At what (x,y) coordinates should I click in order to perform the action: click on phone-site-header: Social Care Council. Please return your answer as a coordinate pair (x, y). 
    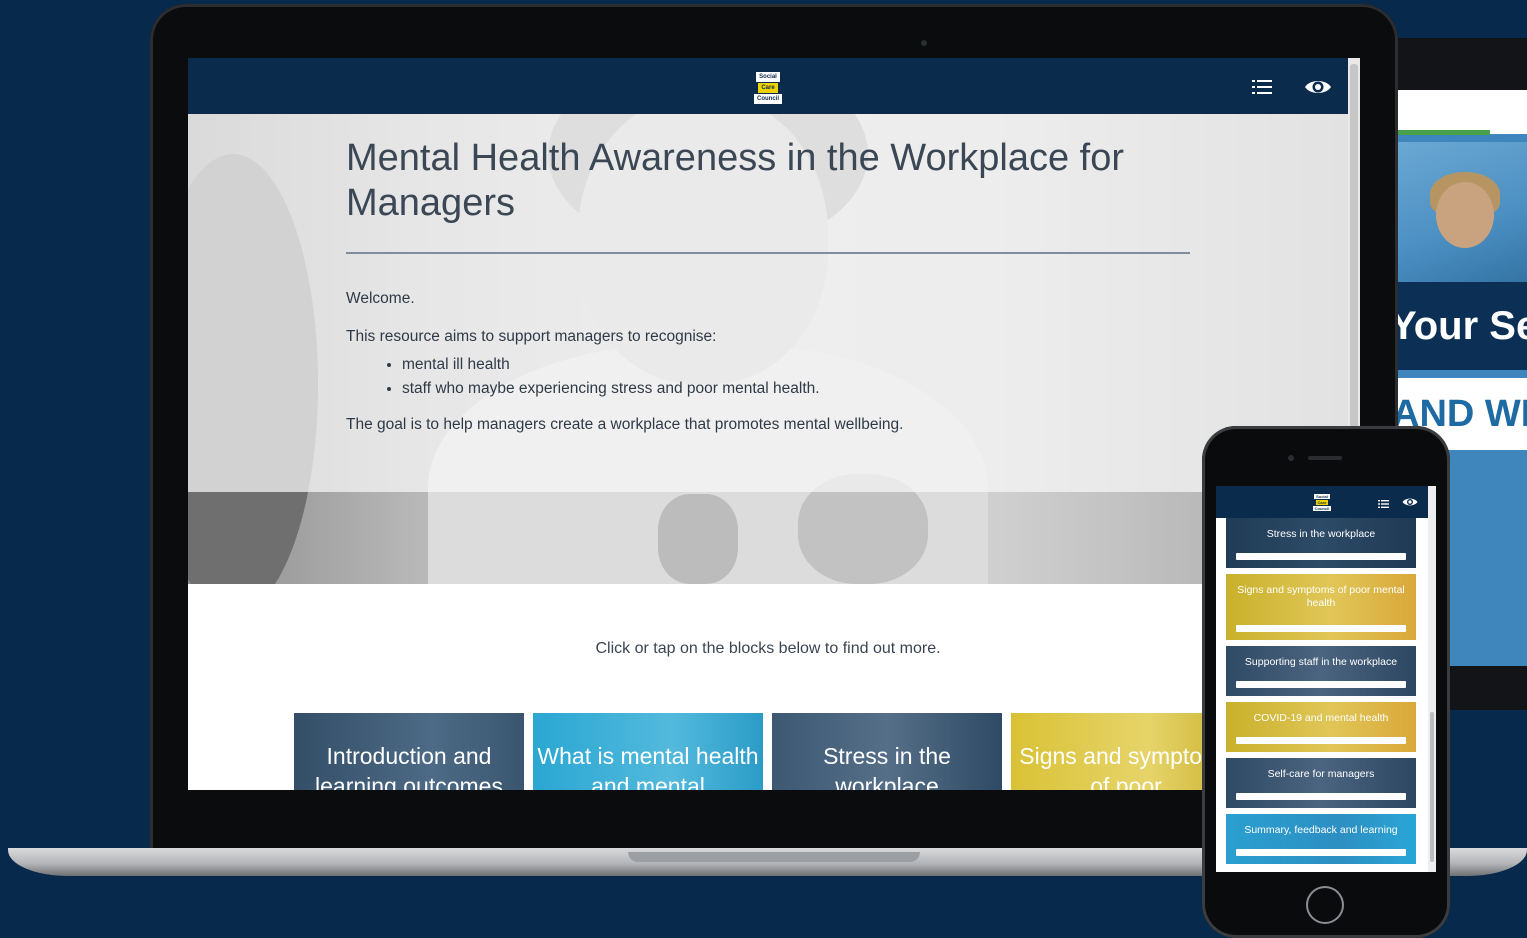
    Looking at the image, I should click on (1322, 502).